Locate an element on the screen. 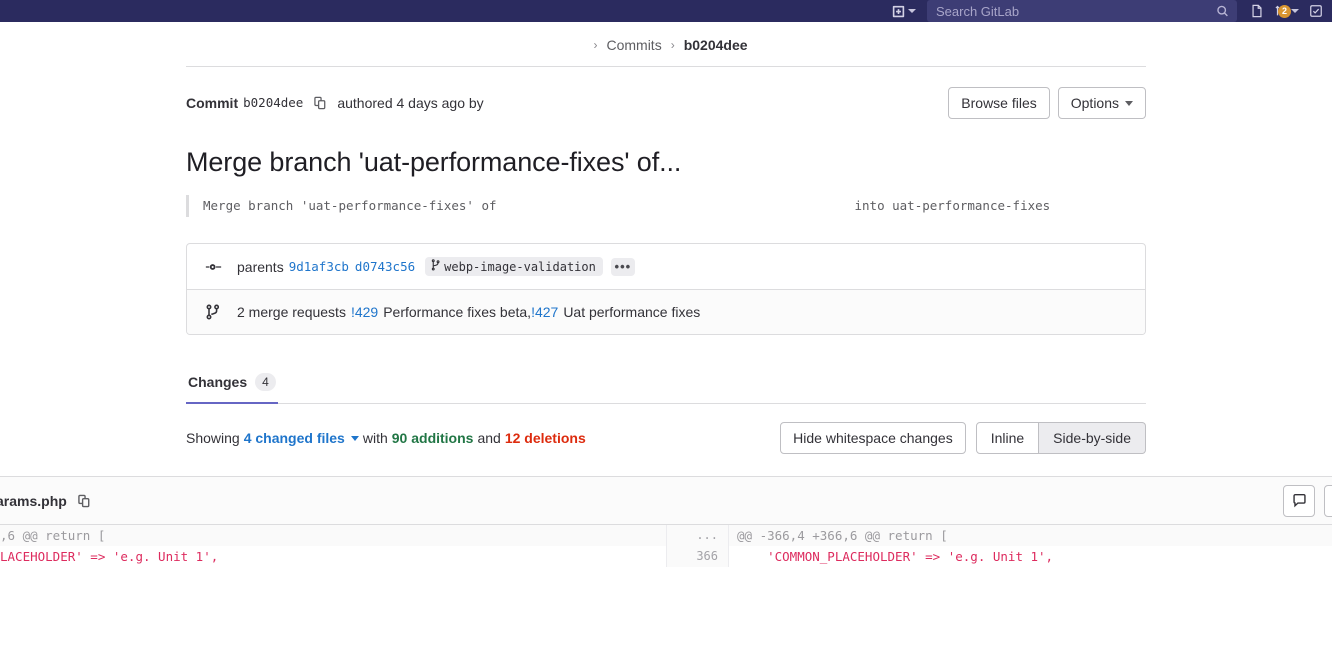 Image resolution: width=1332 pixels, height=648 pixels. search-icon is located at coordinates (1222, 11).